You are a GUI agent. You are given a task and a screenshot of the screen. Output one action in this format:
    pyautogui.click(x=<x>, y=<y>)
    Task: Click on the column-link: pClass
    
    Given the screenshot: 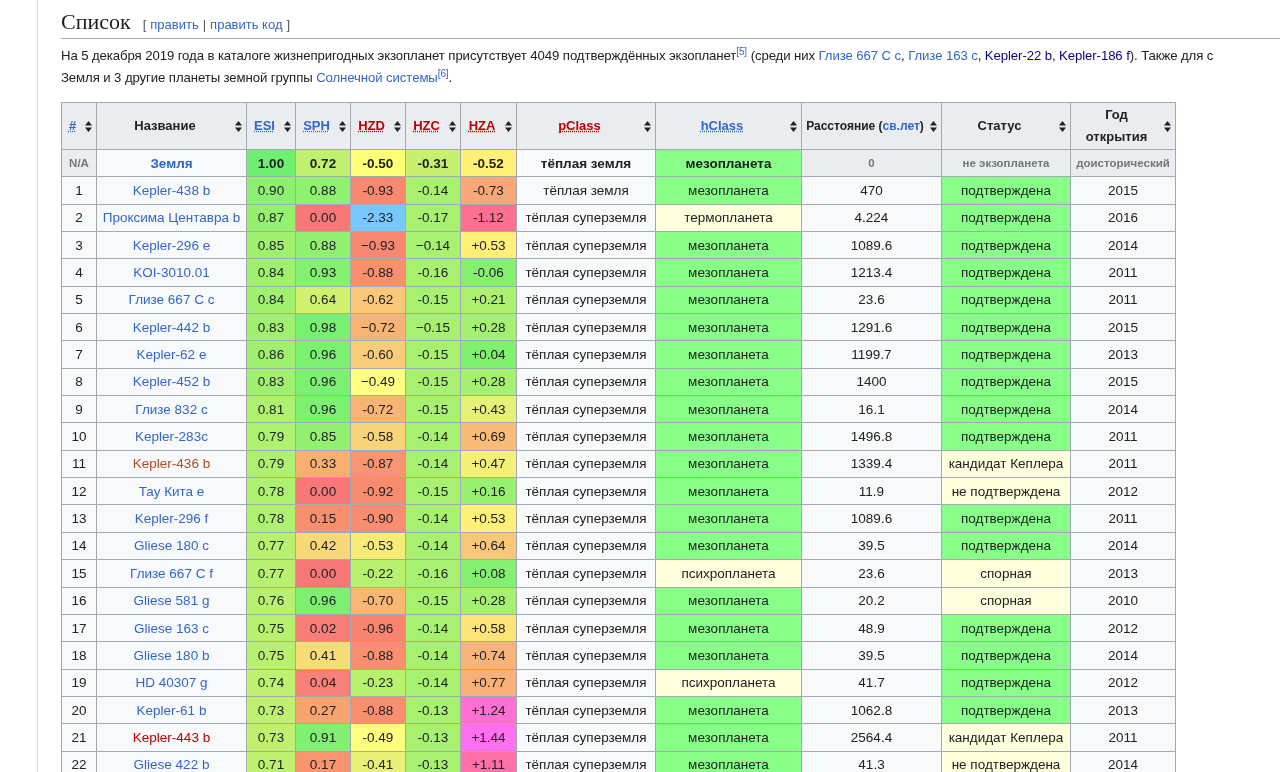 What is the action you would take?
    pyautogui.click(x=579, y=125)
    